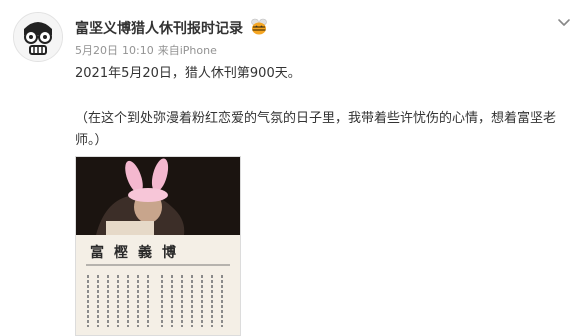  Describe the element at coordinates (138, 252) in the screenshot. I see `photo-caption-name: 富樫義博` at that location.